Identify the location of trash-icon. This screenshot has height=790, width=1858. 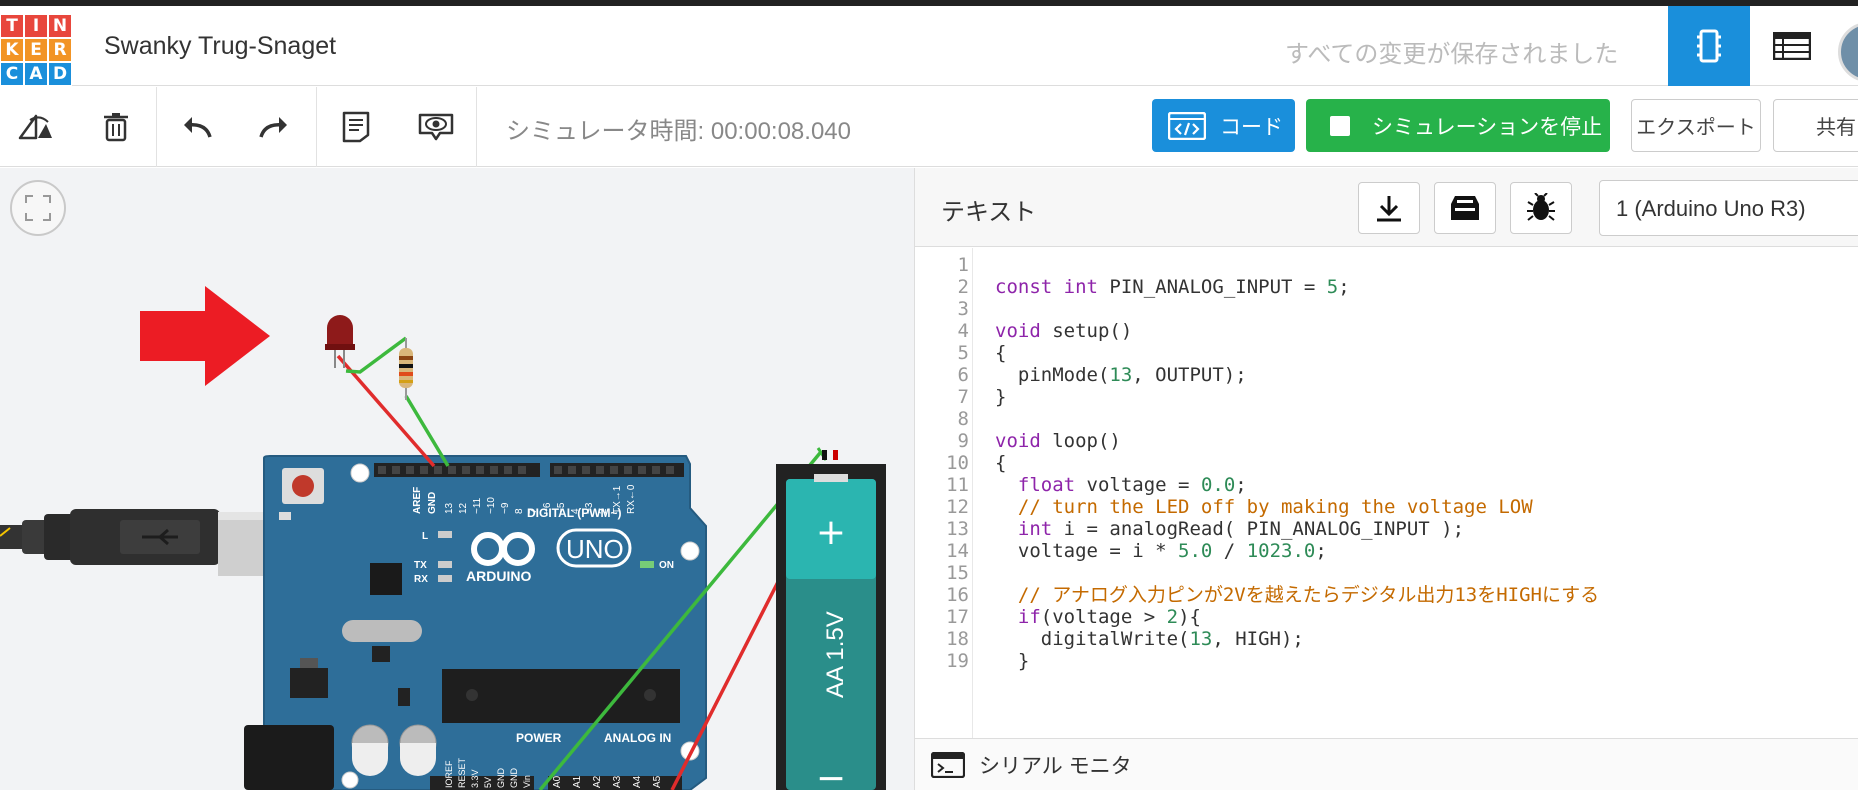
(116, 127).